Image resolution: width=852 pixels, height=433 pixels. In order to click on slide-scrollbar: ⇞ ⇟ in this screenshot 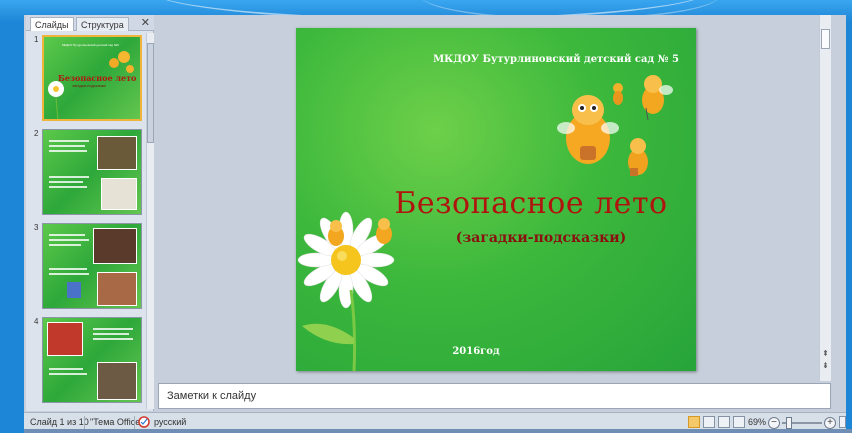, I will do `click(825, 198)`.